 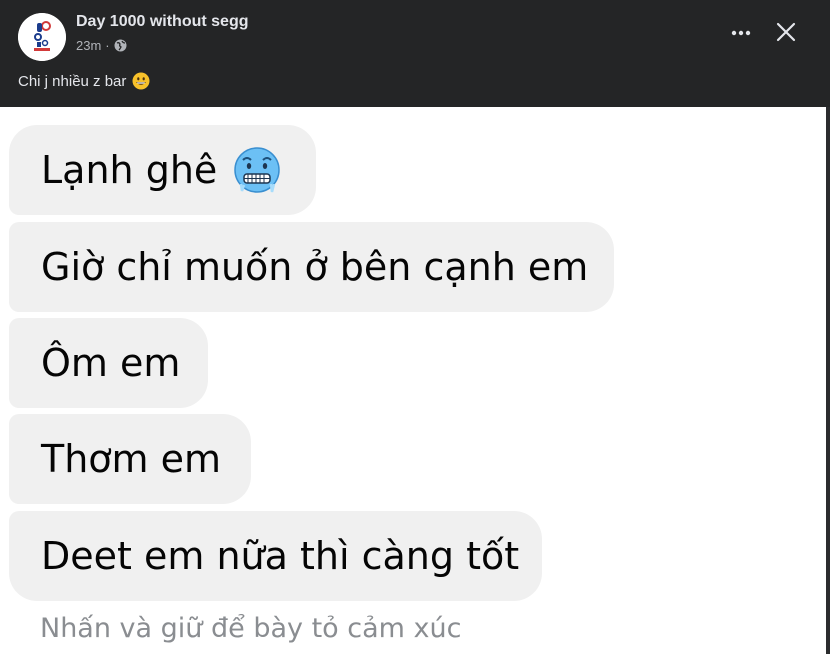 I want to click on globe-icon, so click(x=120, y=45).